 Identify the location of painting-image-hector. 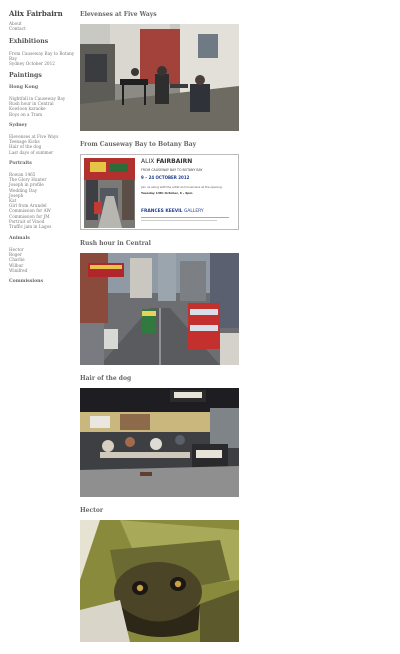
(159, 581).